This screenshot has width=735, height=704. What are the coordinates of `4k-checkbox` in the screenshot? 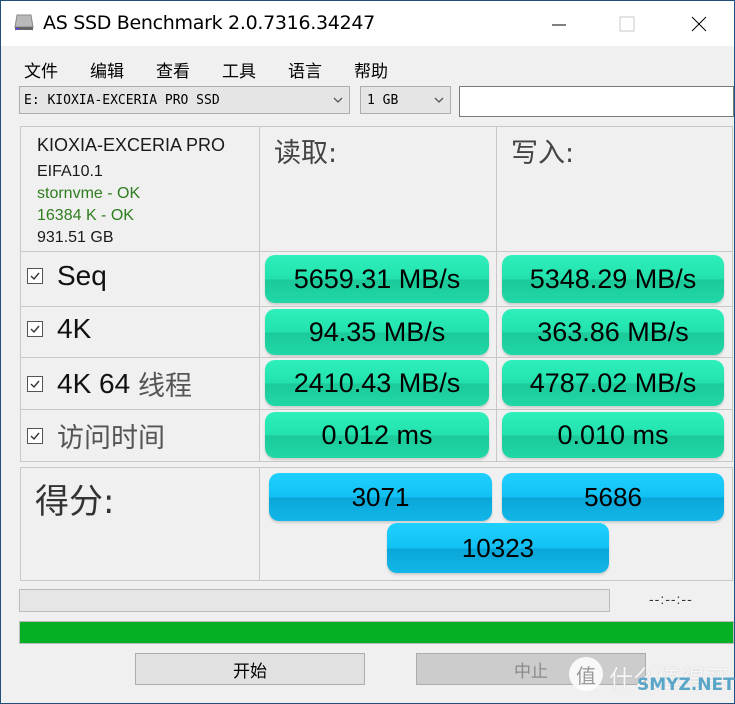 It's located at (35, 329).